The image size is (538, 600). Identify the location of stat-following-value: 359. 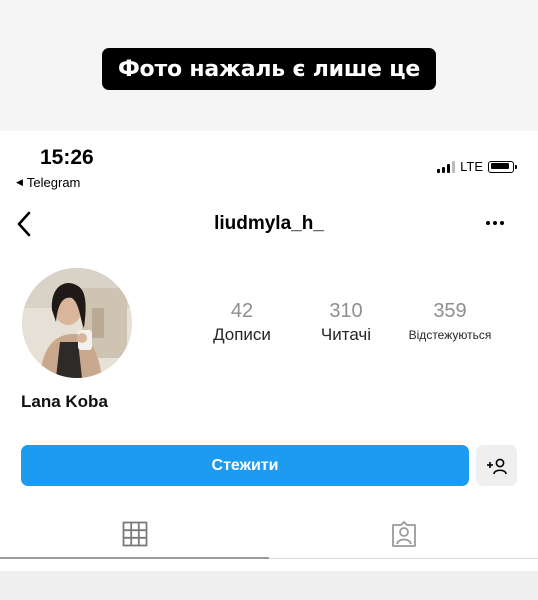
(450, 311).